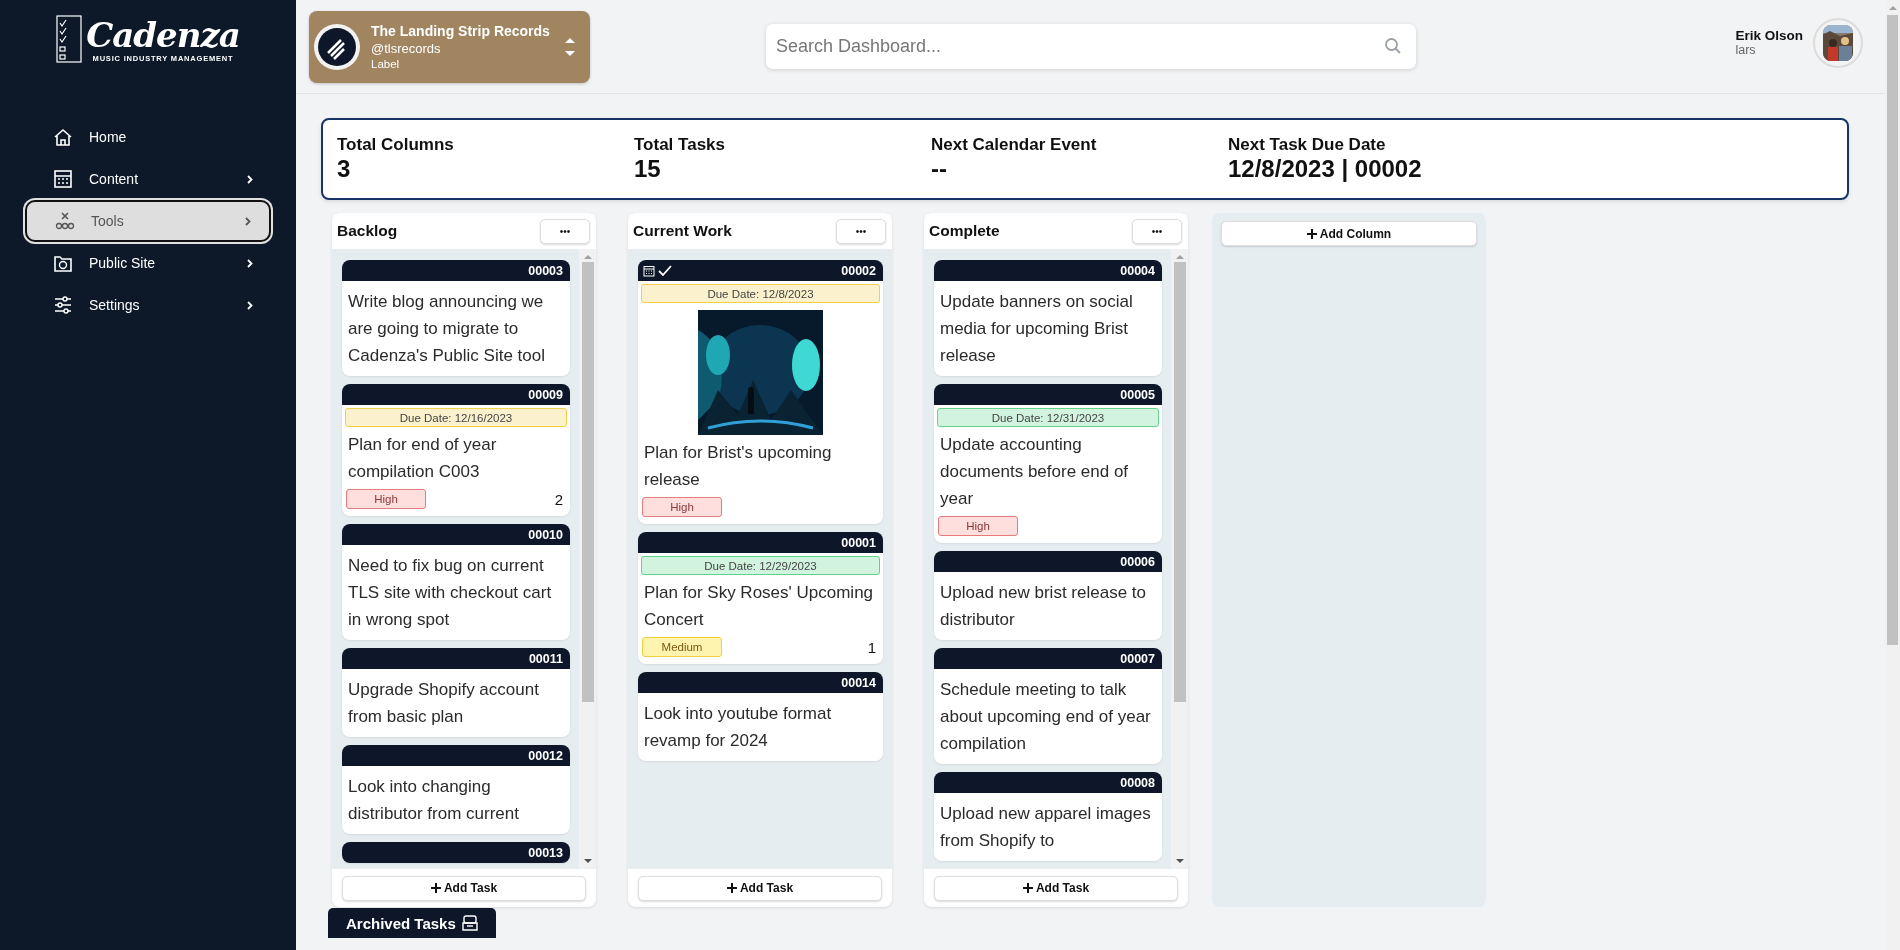  Describe the element at coordinates (760, 392) in the screenshot. I see `task-card: 00002 Due Date: 12/8/2023 Plan for Brist's upcoming release High` at that location.